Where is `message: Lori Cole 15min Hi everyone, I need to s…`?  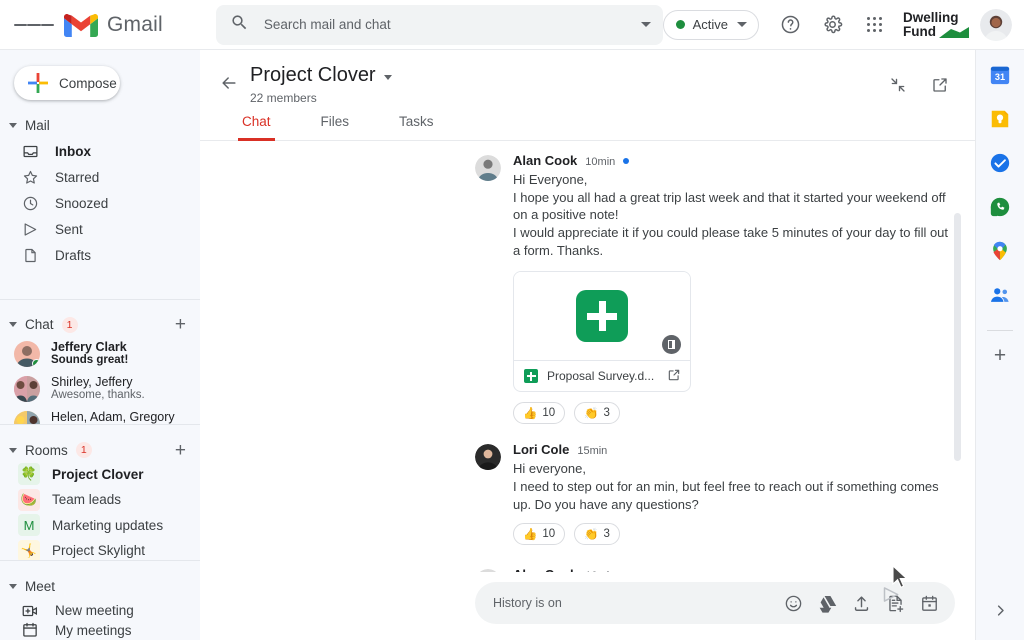
message: Lori Cole 15min Hi everyone, I need to s… is located at coordinates (587, 494).